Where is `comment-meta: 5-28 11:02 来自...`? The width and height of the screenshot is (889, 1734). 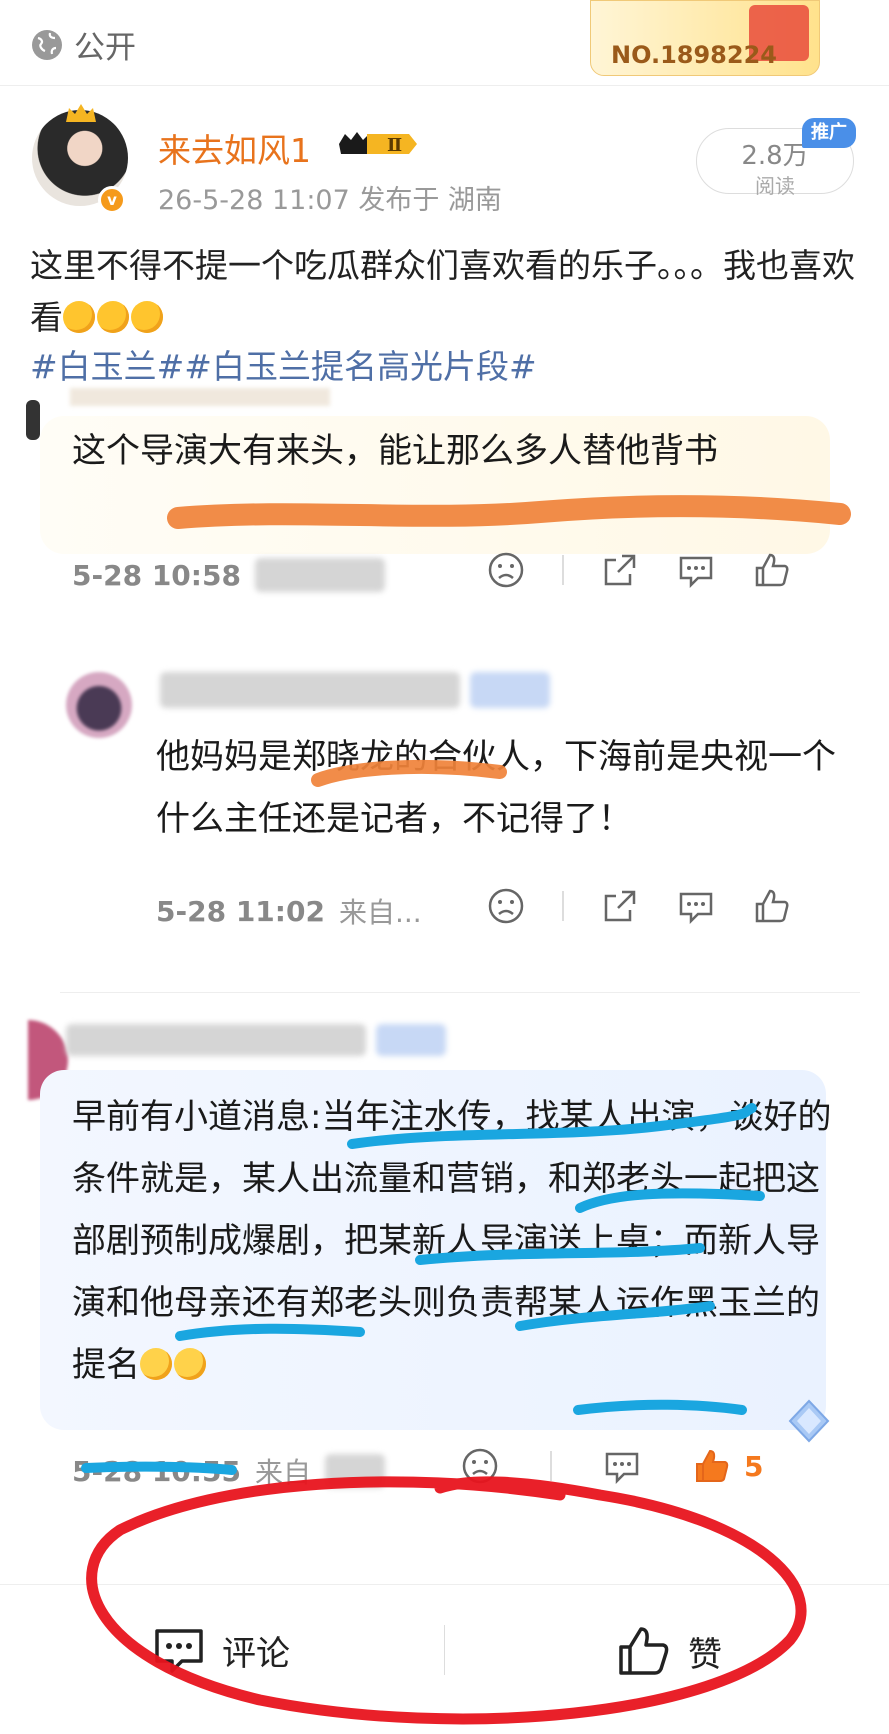
comment-meta: 5-28 11:02 来自... is located at coordinates (289, 911).